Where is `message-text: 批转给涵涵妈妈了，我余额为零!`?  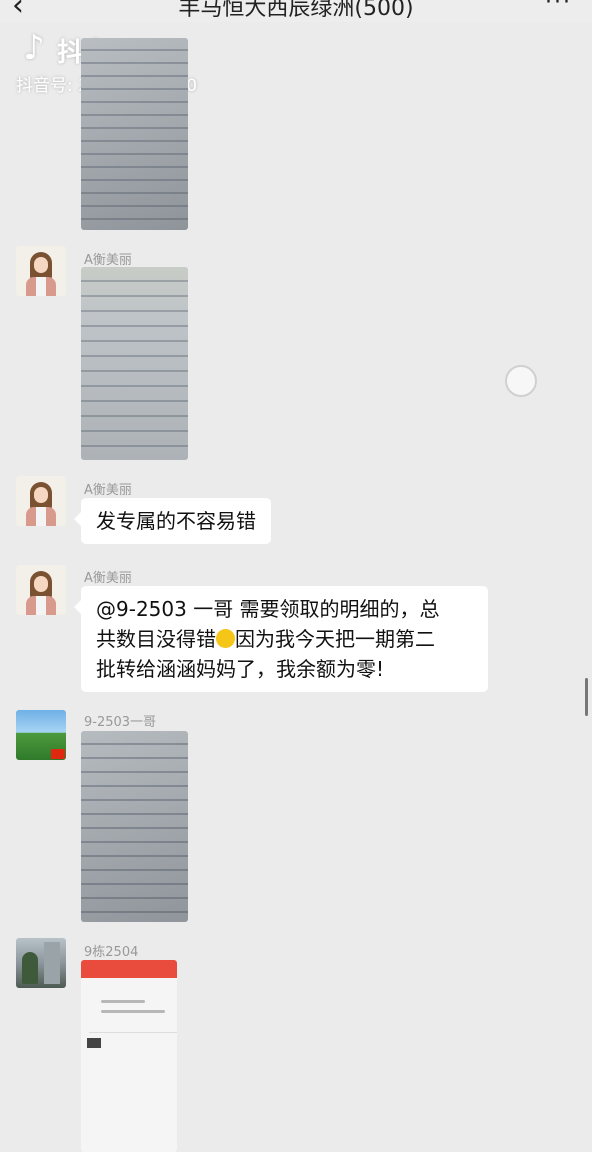 message-text: 批转给涵涵妈妈了，我余额为零! is located at coordinates (240, 669).